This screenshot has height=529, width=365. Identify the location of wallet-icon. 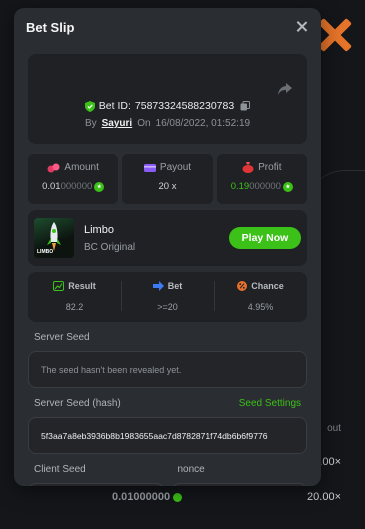
(149, 167).